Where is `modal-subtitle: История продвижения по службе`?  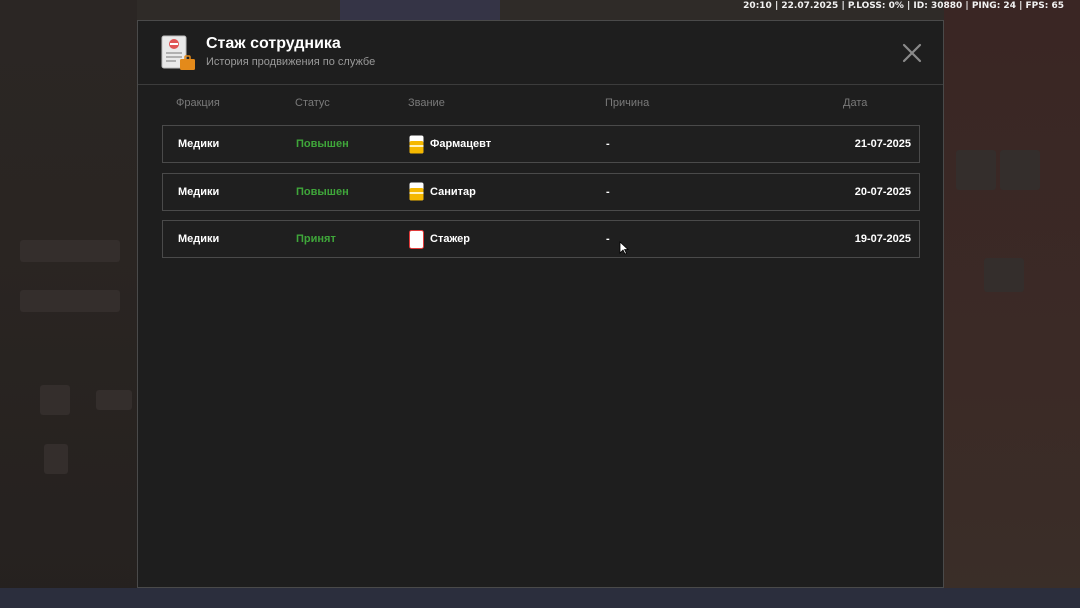 modal-subtitle: История продвижения по службе is located at coordinates (291, 62).